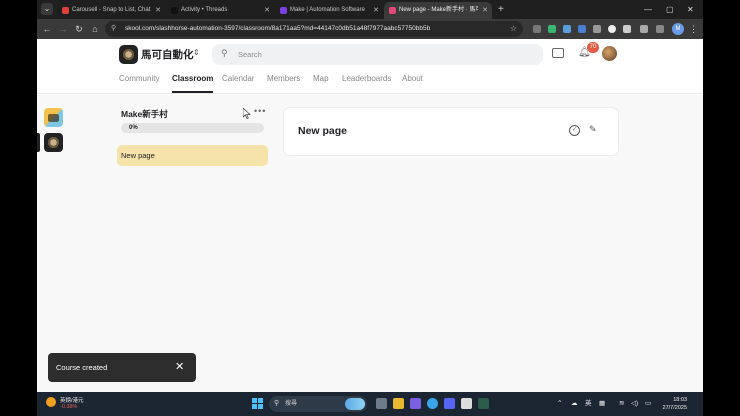  Describe the element at coordinates (122, 367) in the screenshot. I see `toast-notification: Course created ✕` at that location.